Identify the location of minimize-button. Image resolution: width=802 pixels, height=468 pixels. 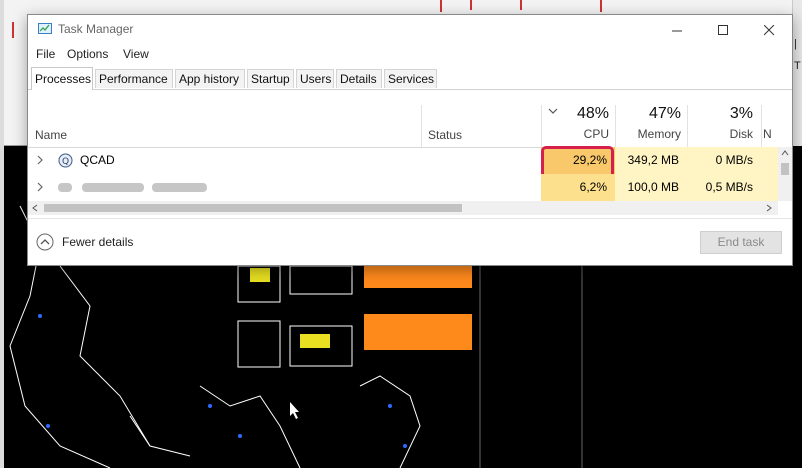
(677, 30).